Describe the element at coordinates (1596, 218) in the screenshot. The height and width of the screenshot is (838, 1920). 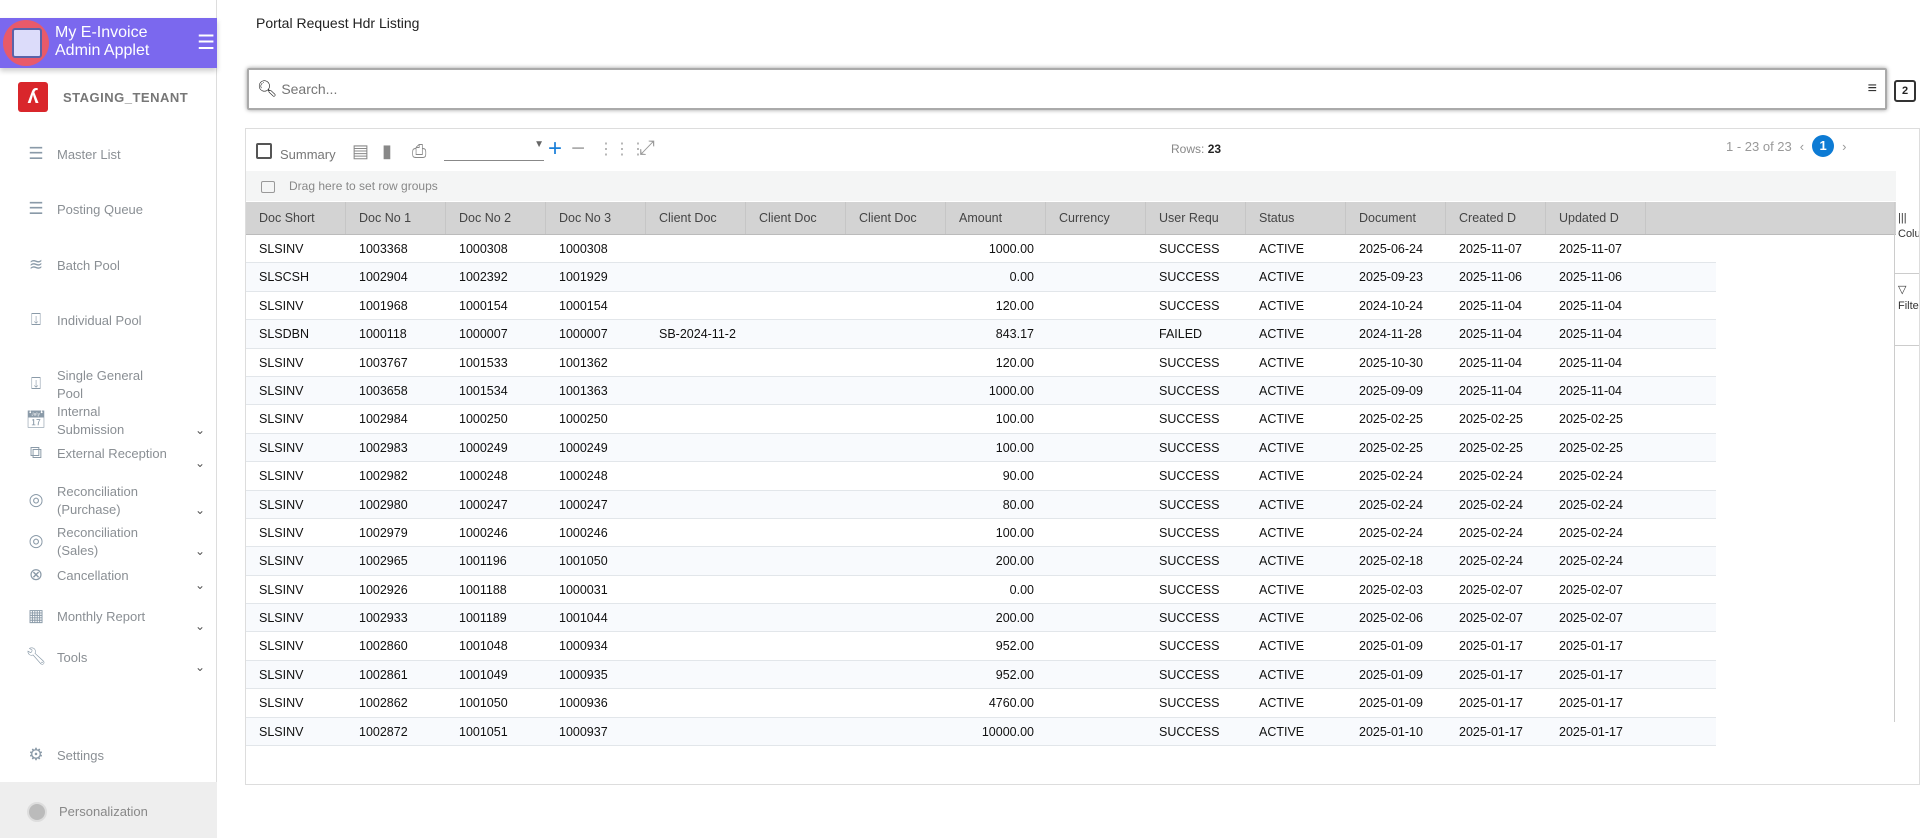
I see `column-header: Updated D` at that location.